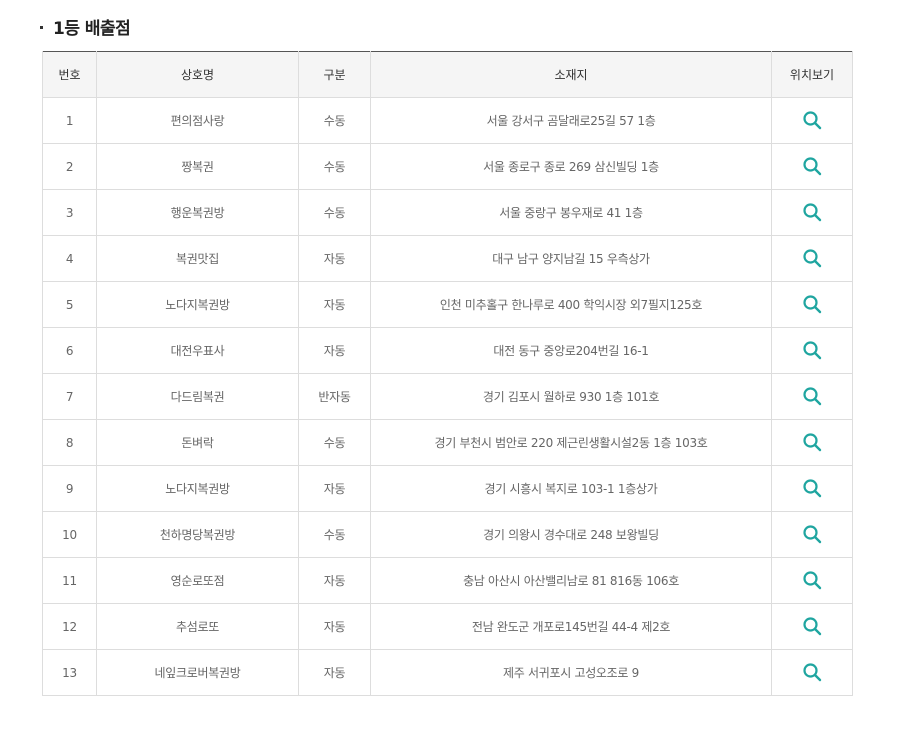 This screenshot has width=922, height=744. I want to click on cell-no: 1, so click(69, 120).